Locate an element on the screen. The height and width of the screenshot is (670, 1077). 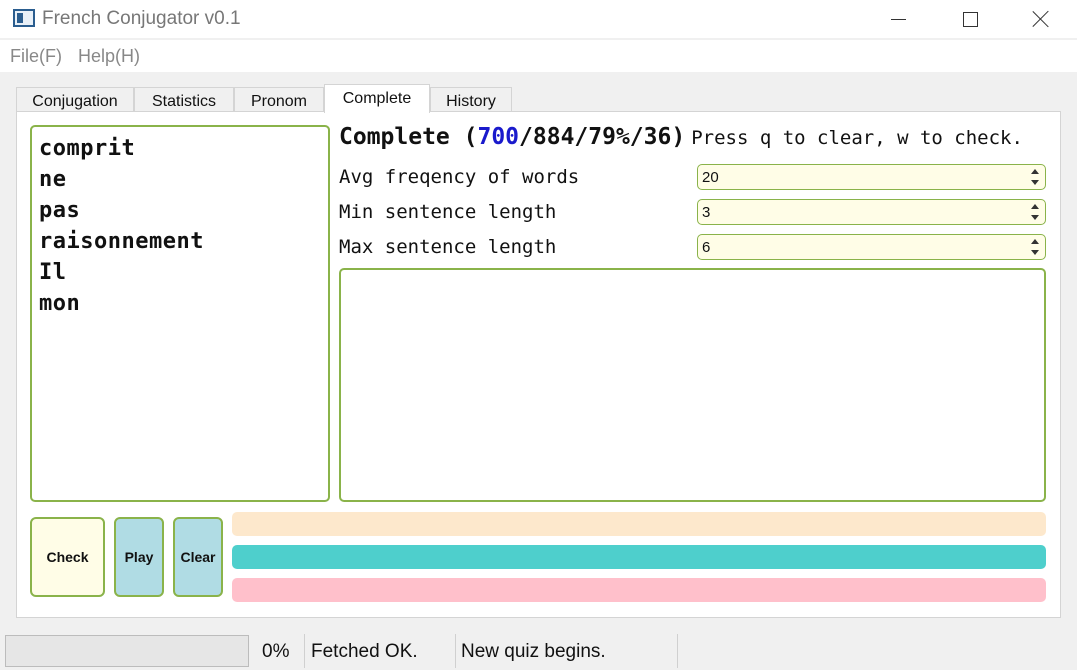
avg-frequency-value: 20 is located at coordinates (710, 177).